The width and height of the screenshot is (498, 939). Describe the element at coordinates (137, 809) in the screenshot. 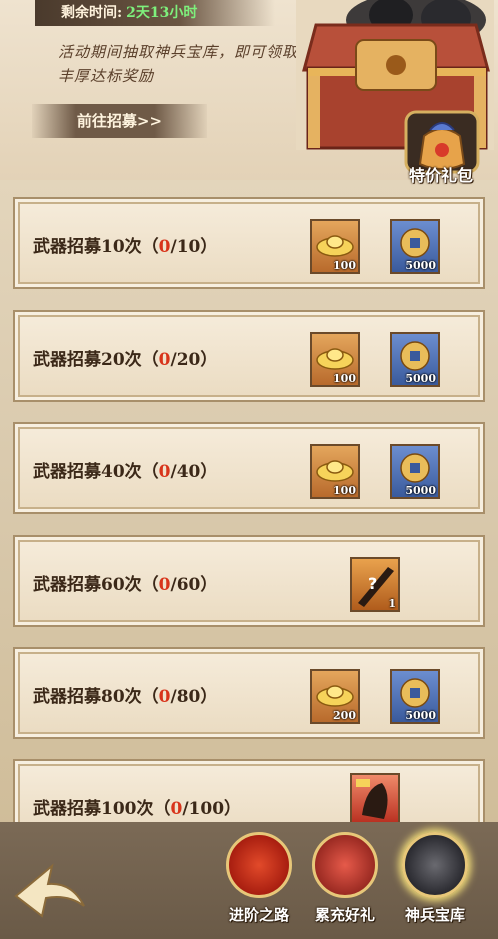

I see `card-title: 武器招募100次（0/100）` at that location.